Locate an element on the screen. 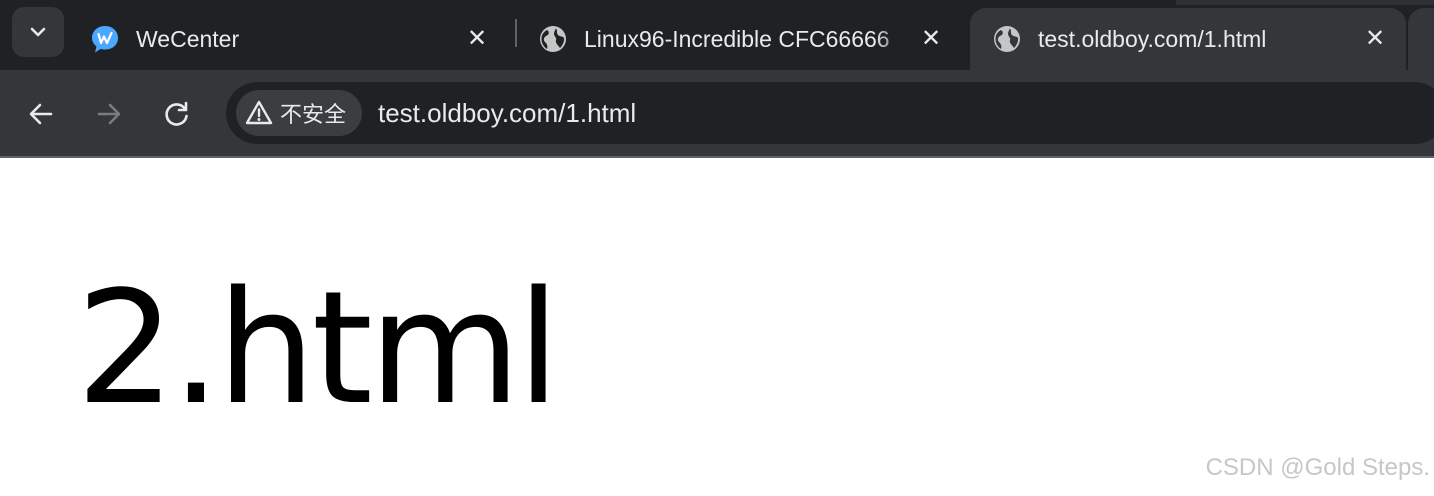 Image resolution: width=1434 pixels, height=496 pixels. tab-title: WeCenter is located at coordinates (188, 38).